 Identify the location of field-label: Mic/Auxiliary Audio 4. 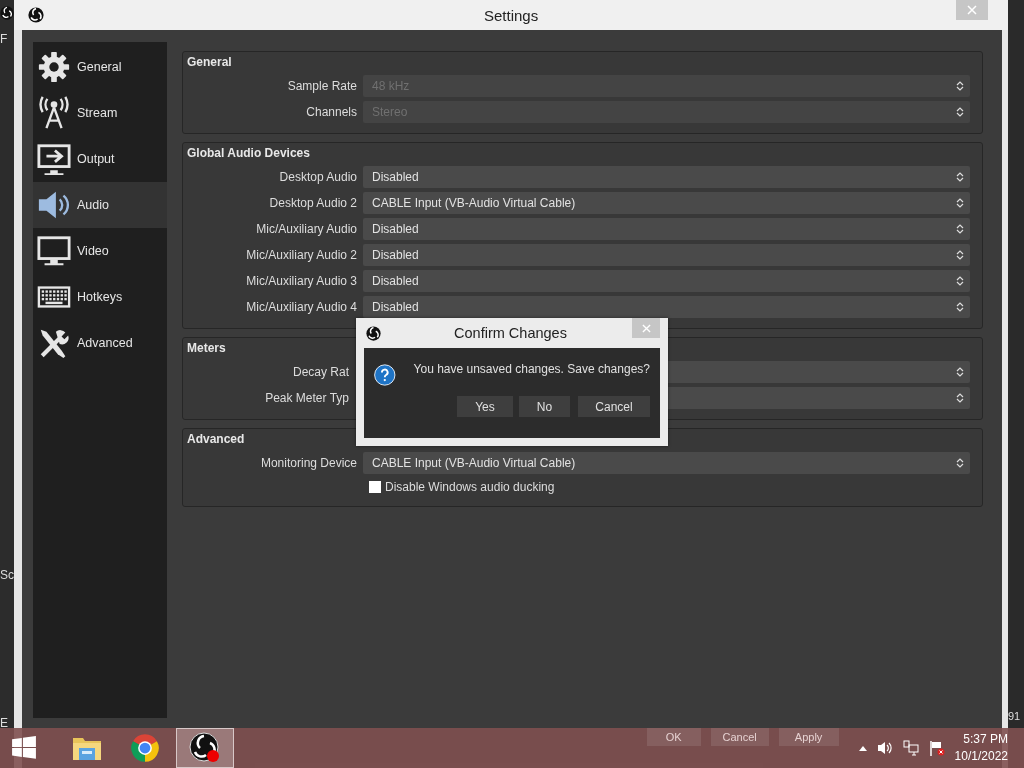
(301, 307).